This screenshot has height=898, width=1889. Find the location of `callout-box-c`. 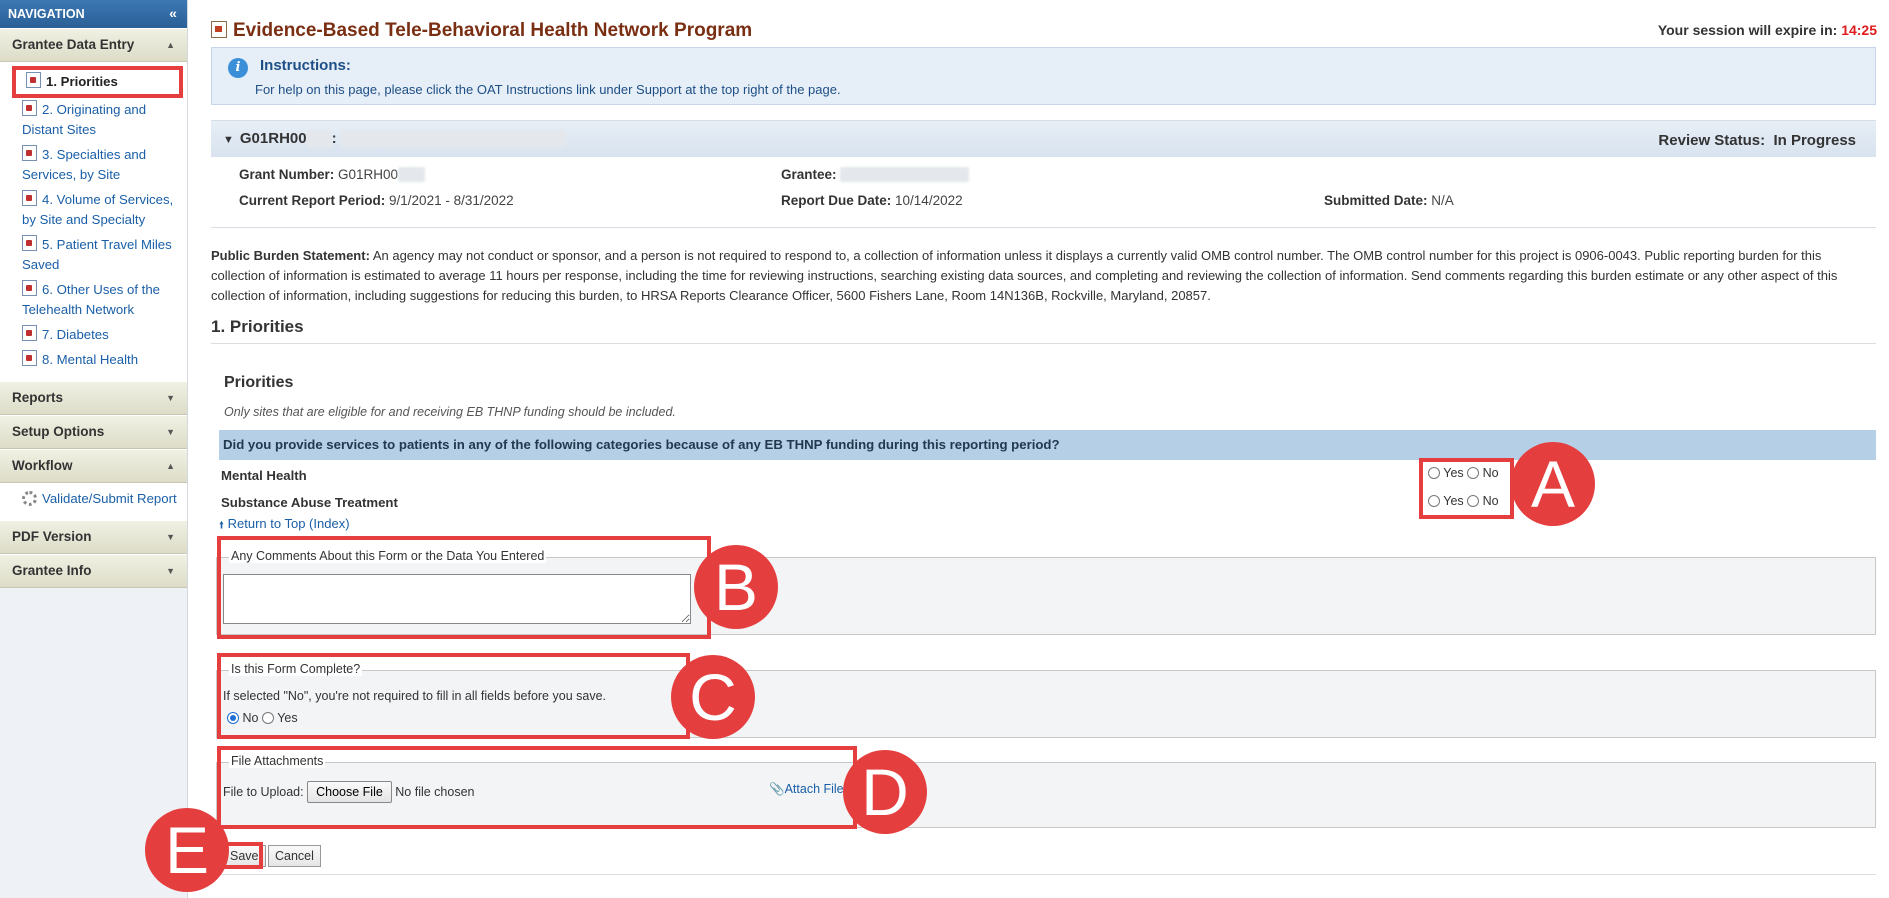

callout-box-c is located at coordinates (453, 696).